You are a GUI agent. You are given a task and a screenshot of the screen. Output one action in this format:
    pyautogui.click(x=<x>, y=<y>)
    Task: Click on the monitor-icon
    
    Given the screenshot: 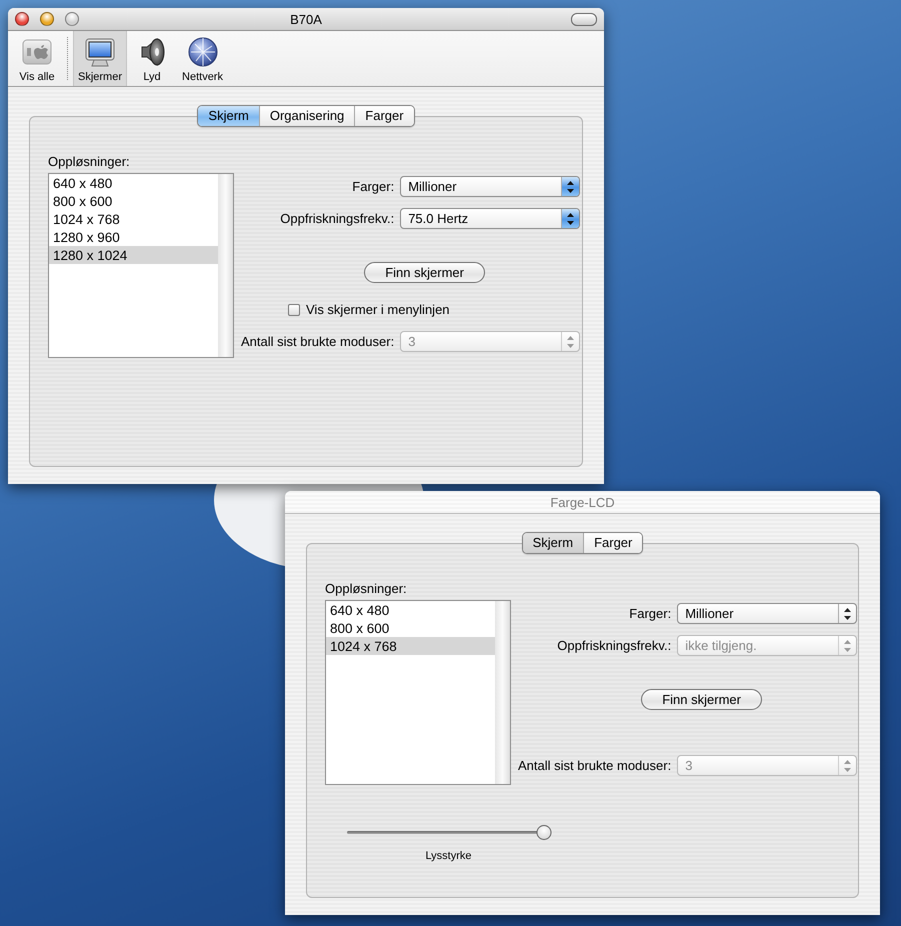 What is the action you would take?
    pyautogui.click(x=100, y=52)
    